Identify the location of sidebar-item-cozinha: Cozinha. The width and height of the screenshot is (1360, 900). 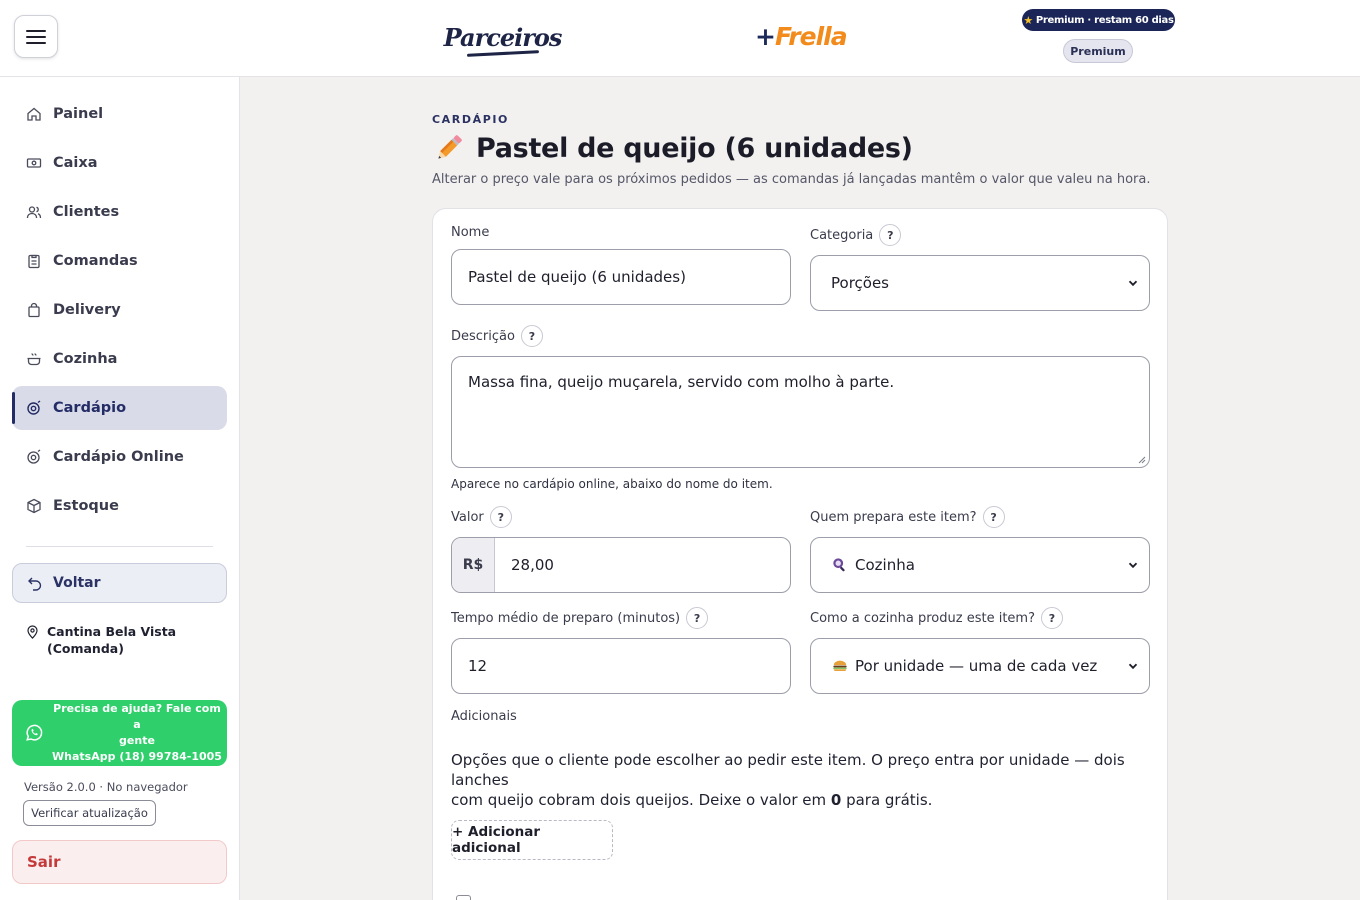
(119, 359).